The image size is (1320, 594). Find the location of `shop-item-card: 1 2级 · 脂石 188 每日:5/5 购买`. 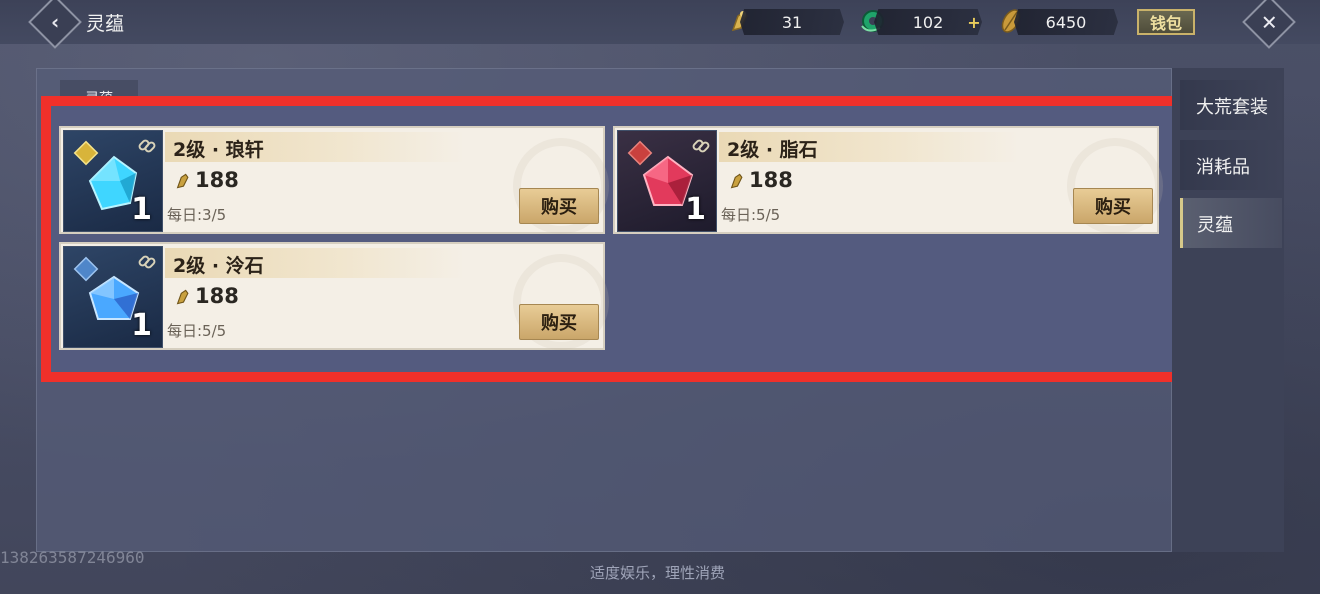

shop-item-card: 1 2级 · 脂石 188 每日:5/5 购买 is located at coordinates (888, 180).